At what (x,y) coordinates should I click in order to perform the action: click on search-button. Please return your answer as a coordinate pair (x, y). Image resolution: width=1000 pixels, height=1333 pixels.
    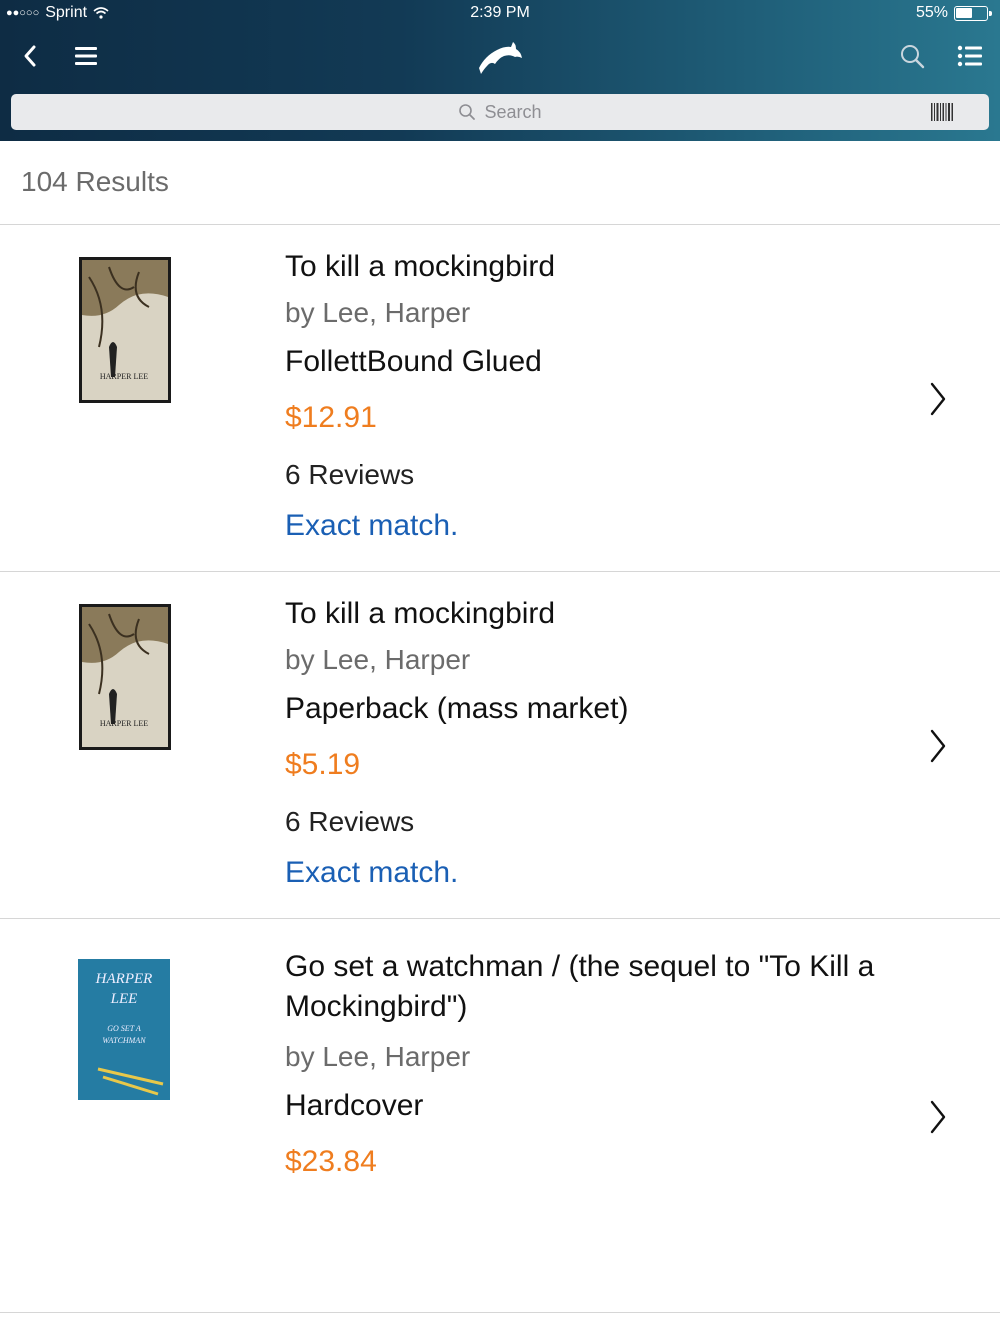
    Looking at the image, I should click on (912, 56).